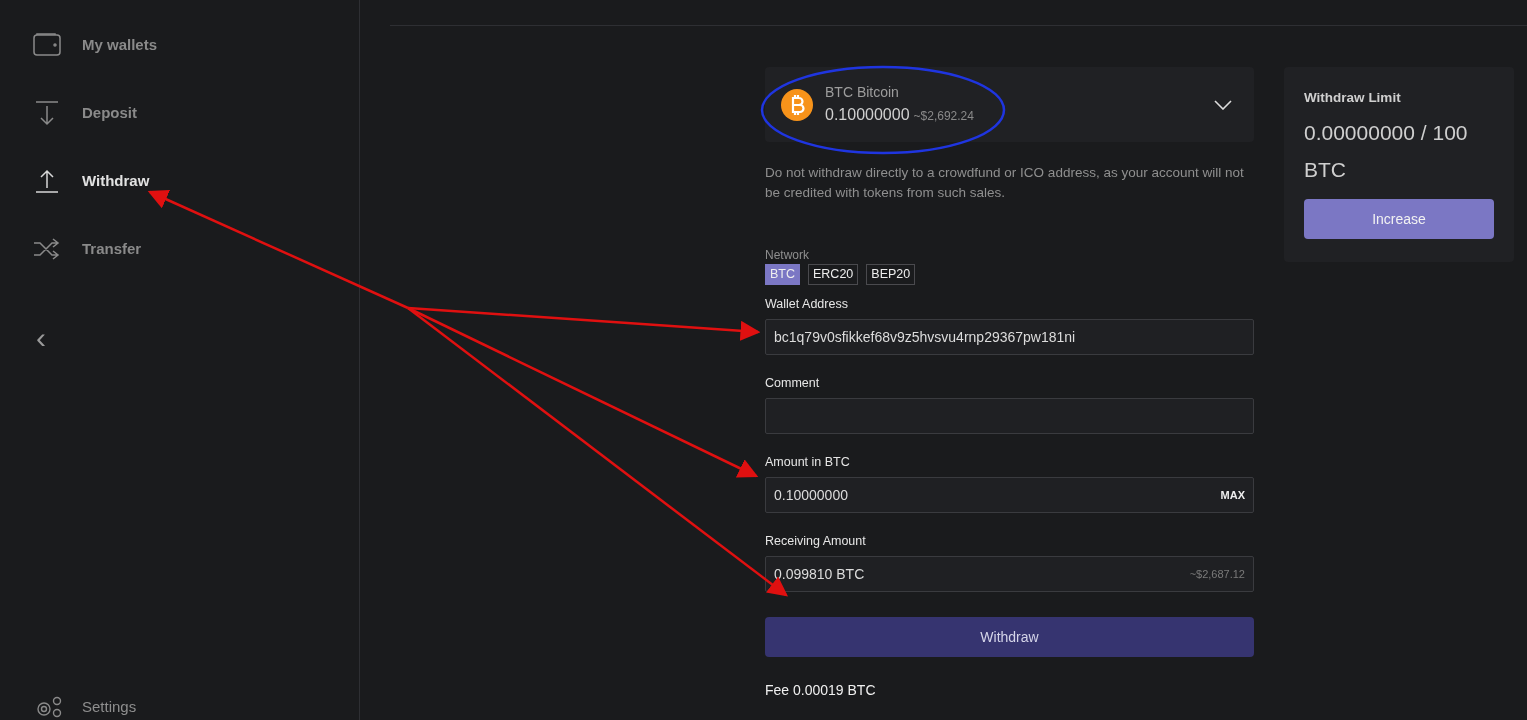 The width and height of the screenshot is (1527, 720). What do you see at coordinates (47, 113) in the screenshot?
I see `download-icon` at bounding box center [47, 113].